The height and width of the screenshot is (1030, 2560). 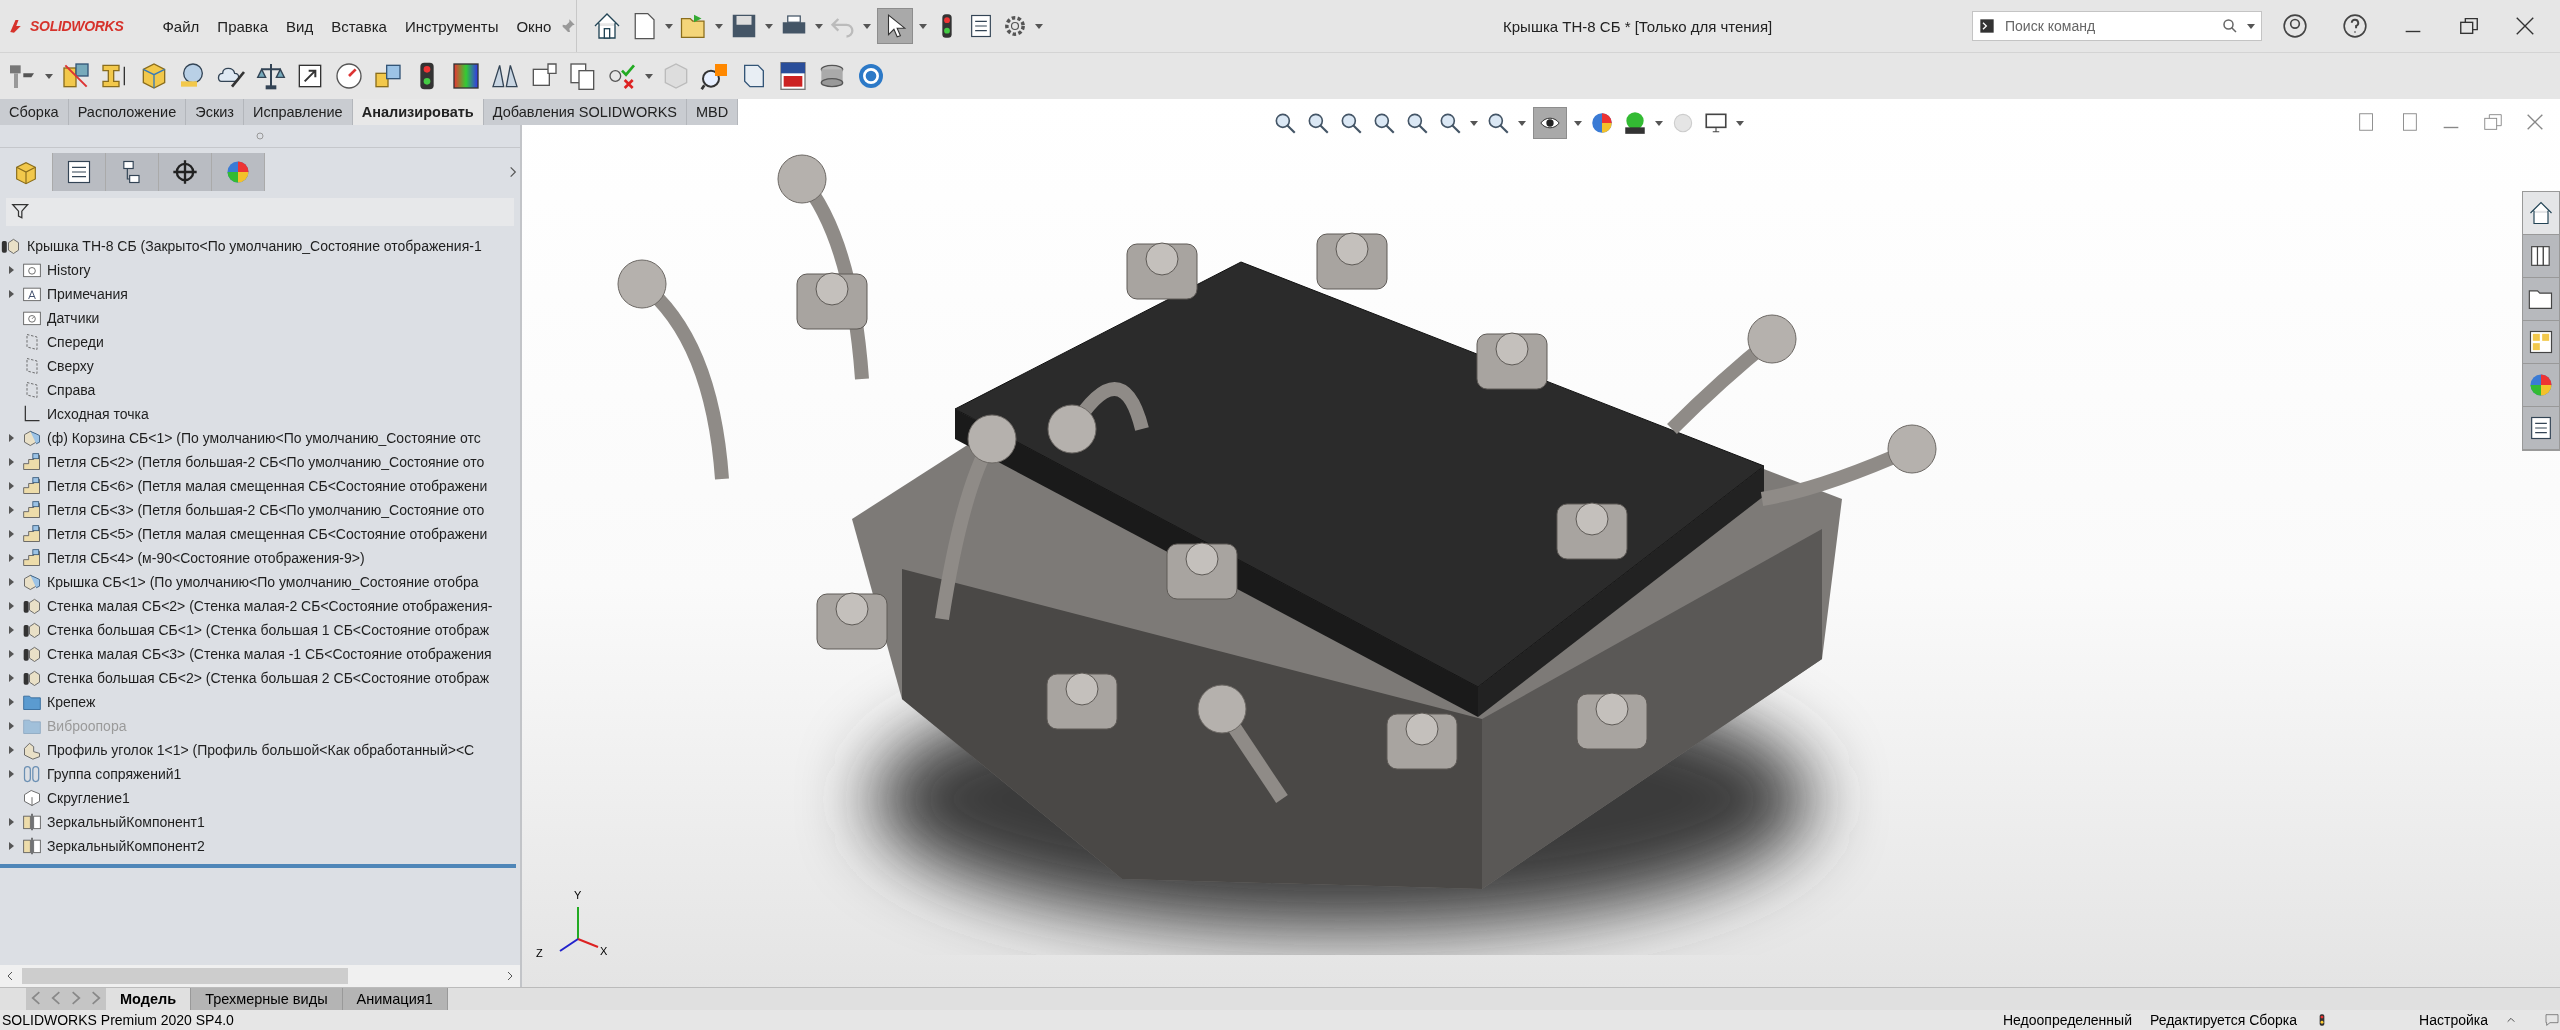 I want to click on scene-icon, so click(x=1635, y=123).